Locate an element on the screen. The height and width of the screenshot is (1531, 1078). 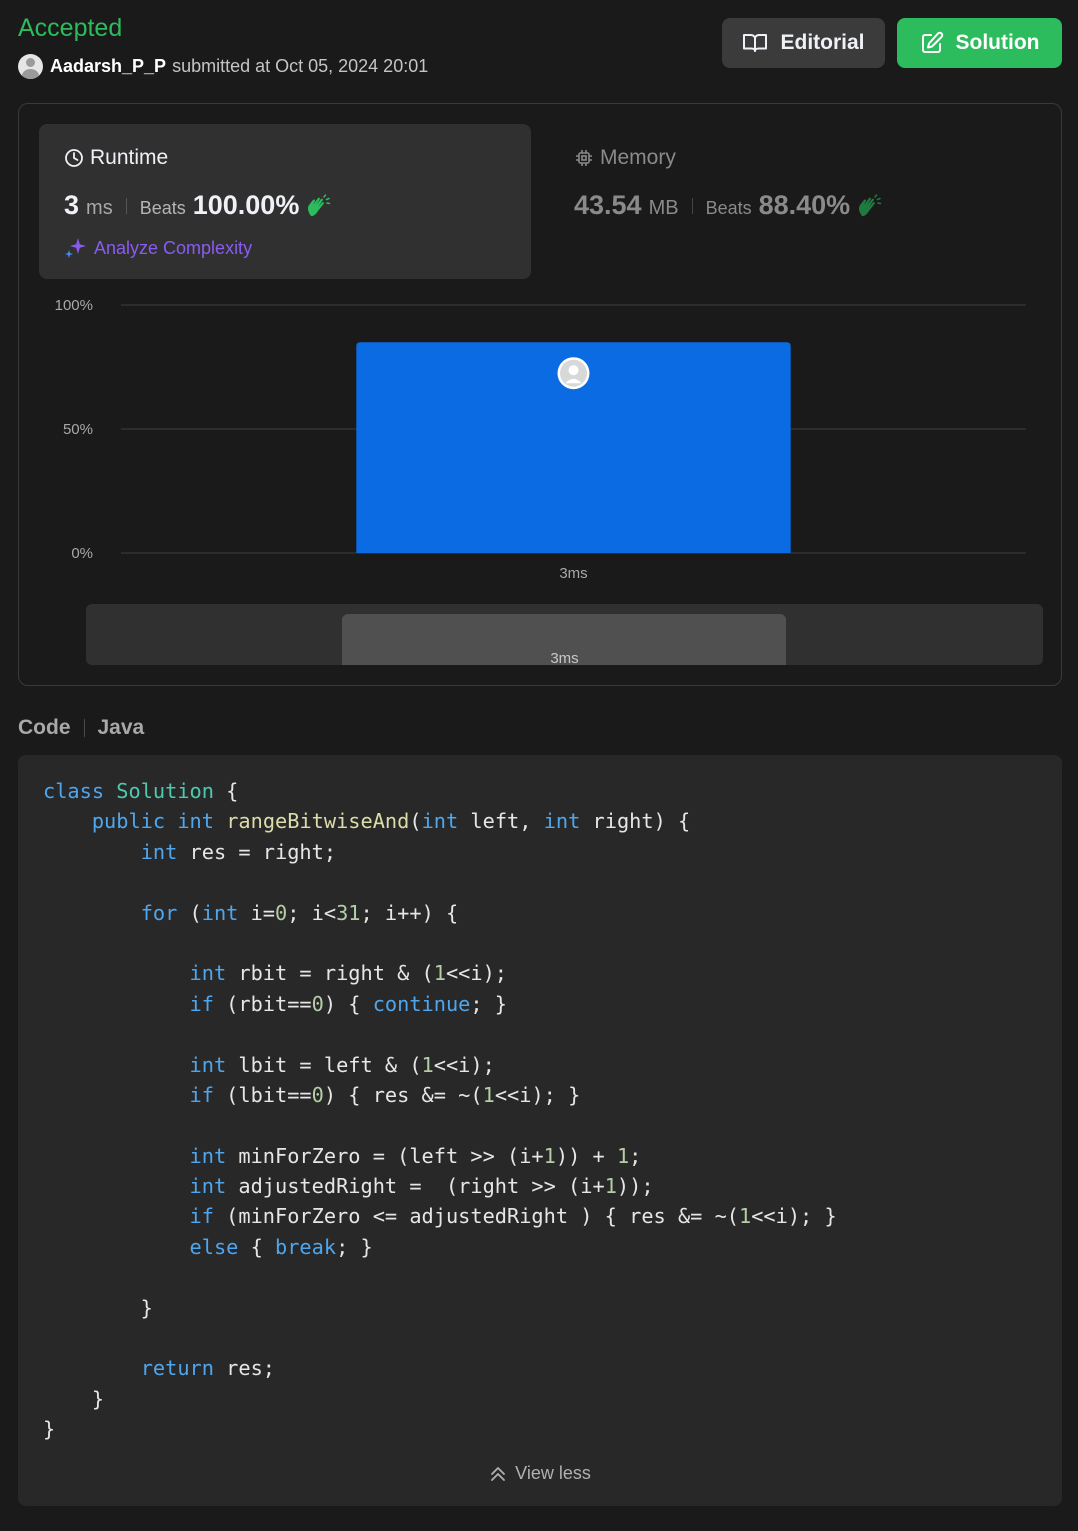
code-token: if is located at coordinates (201, 1216).